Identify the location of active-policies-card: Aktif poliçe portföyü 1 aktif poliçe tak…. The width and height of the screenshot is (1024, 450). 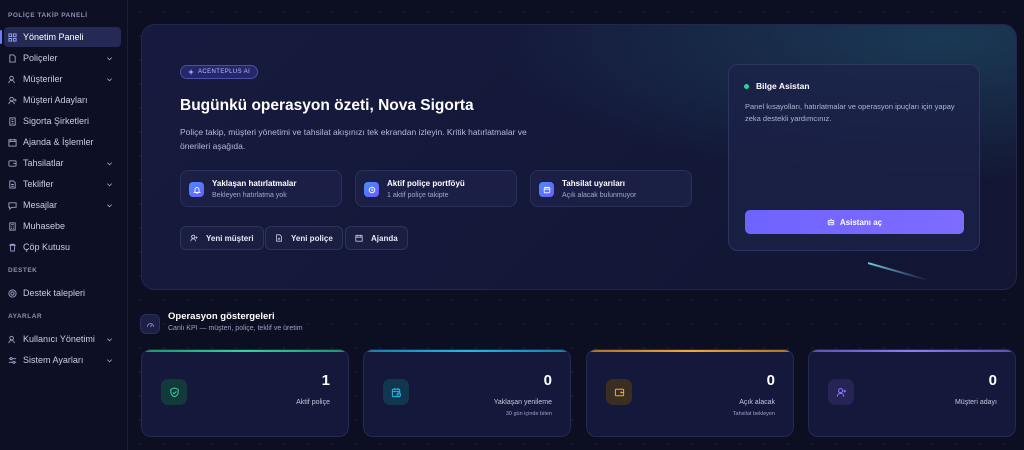
(436, 188).